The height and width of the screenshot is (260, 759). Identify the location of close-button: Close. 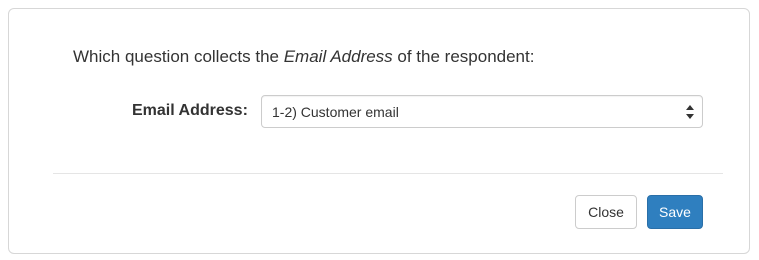
(606, 212).